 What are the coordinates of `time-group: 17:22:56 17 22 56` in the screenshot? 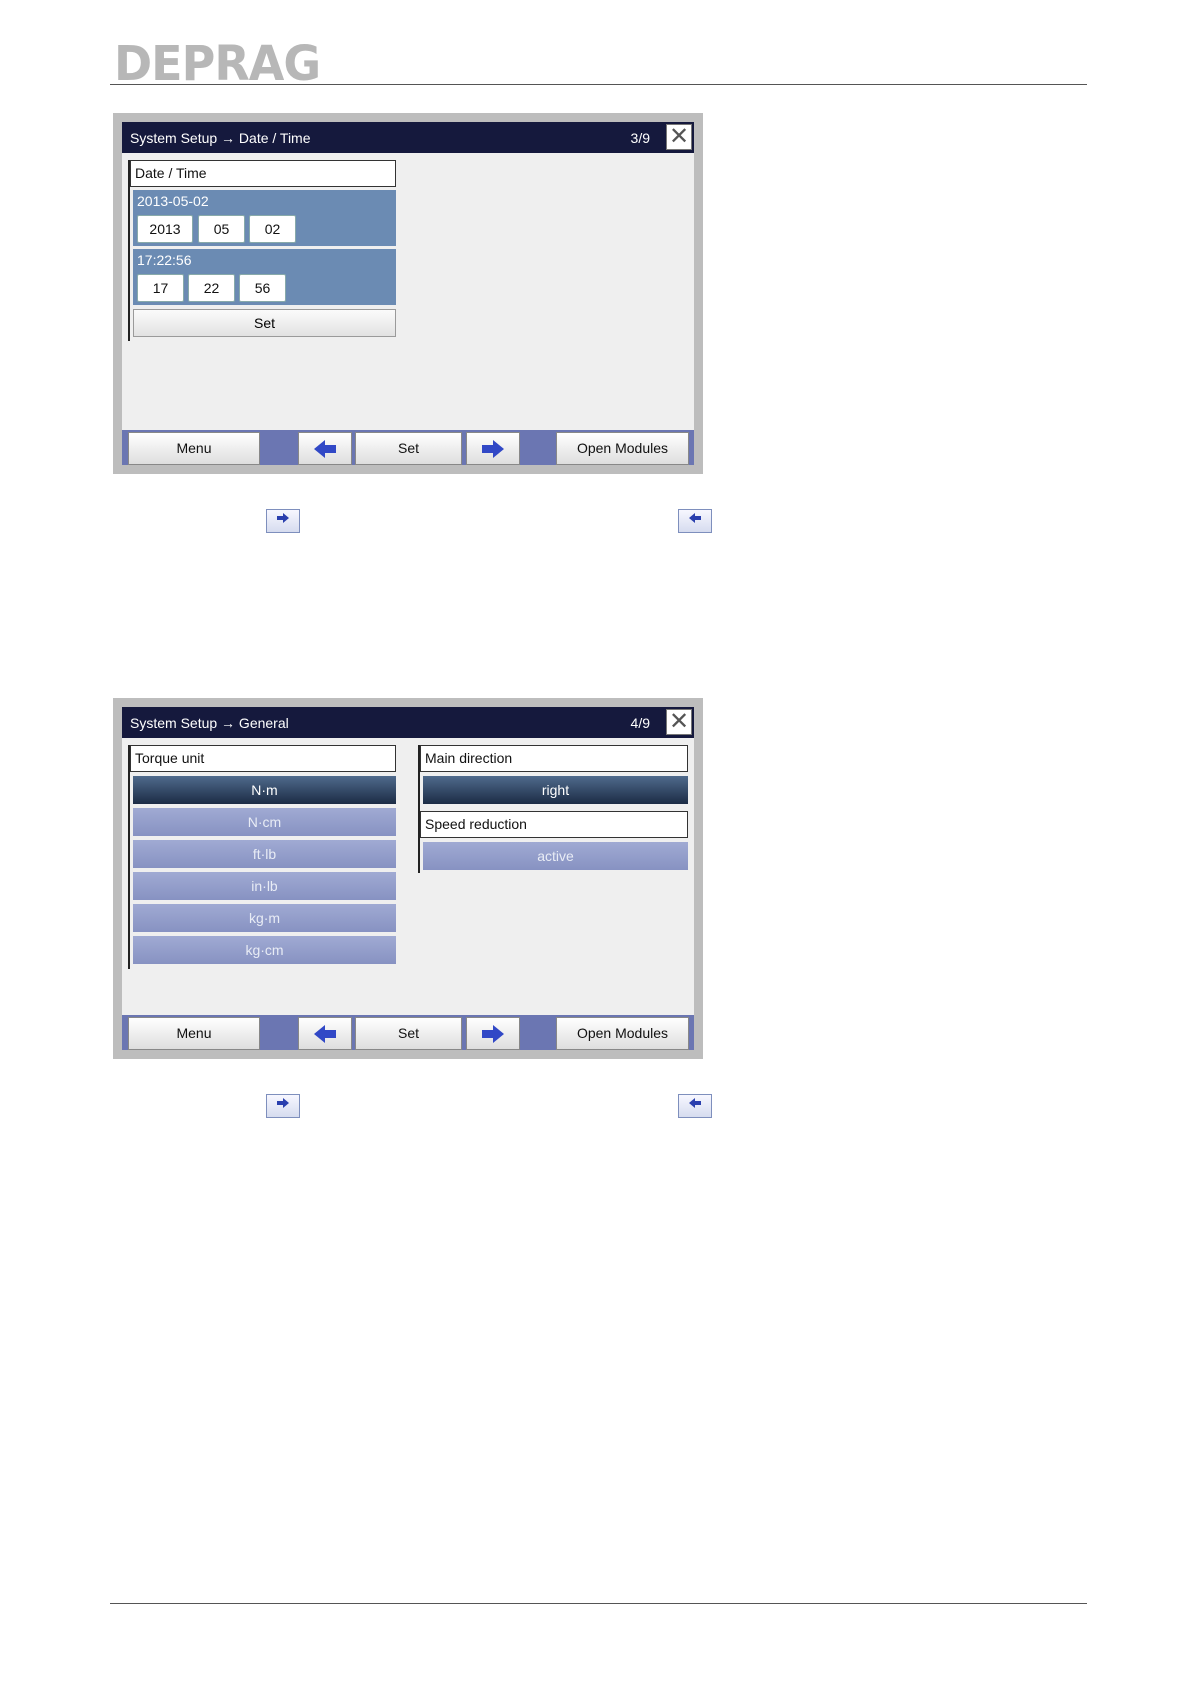 It's located at (264, 277).